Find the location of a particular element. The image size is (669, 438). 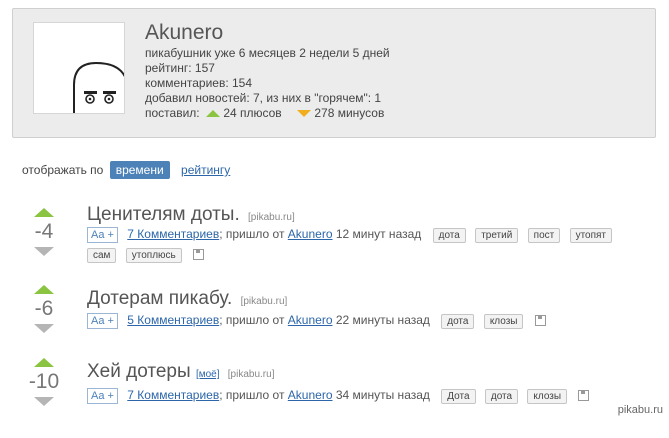

vote-block: -6 is located at coordinates (44, 309).